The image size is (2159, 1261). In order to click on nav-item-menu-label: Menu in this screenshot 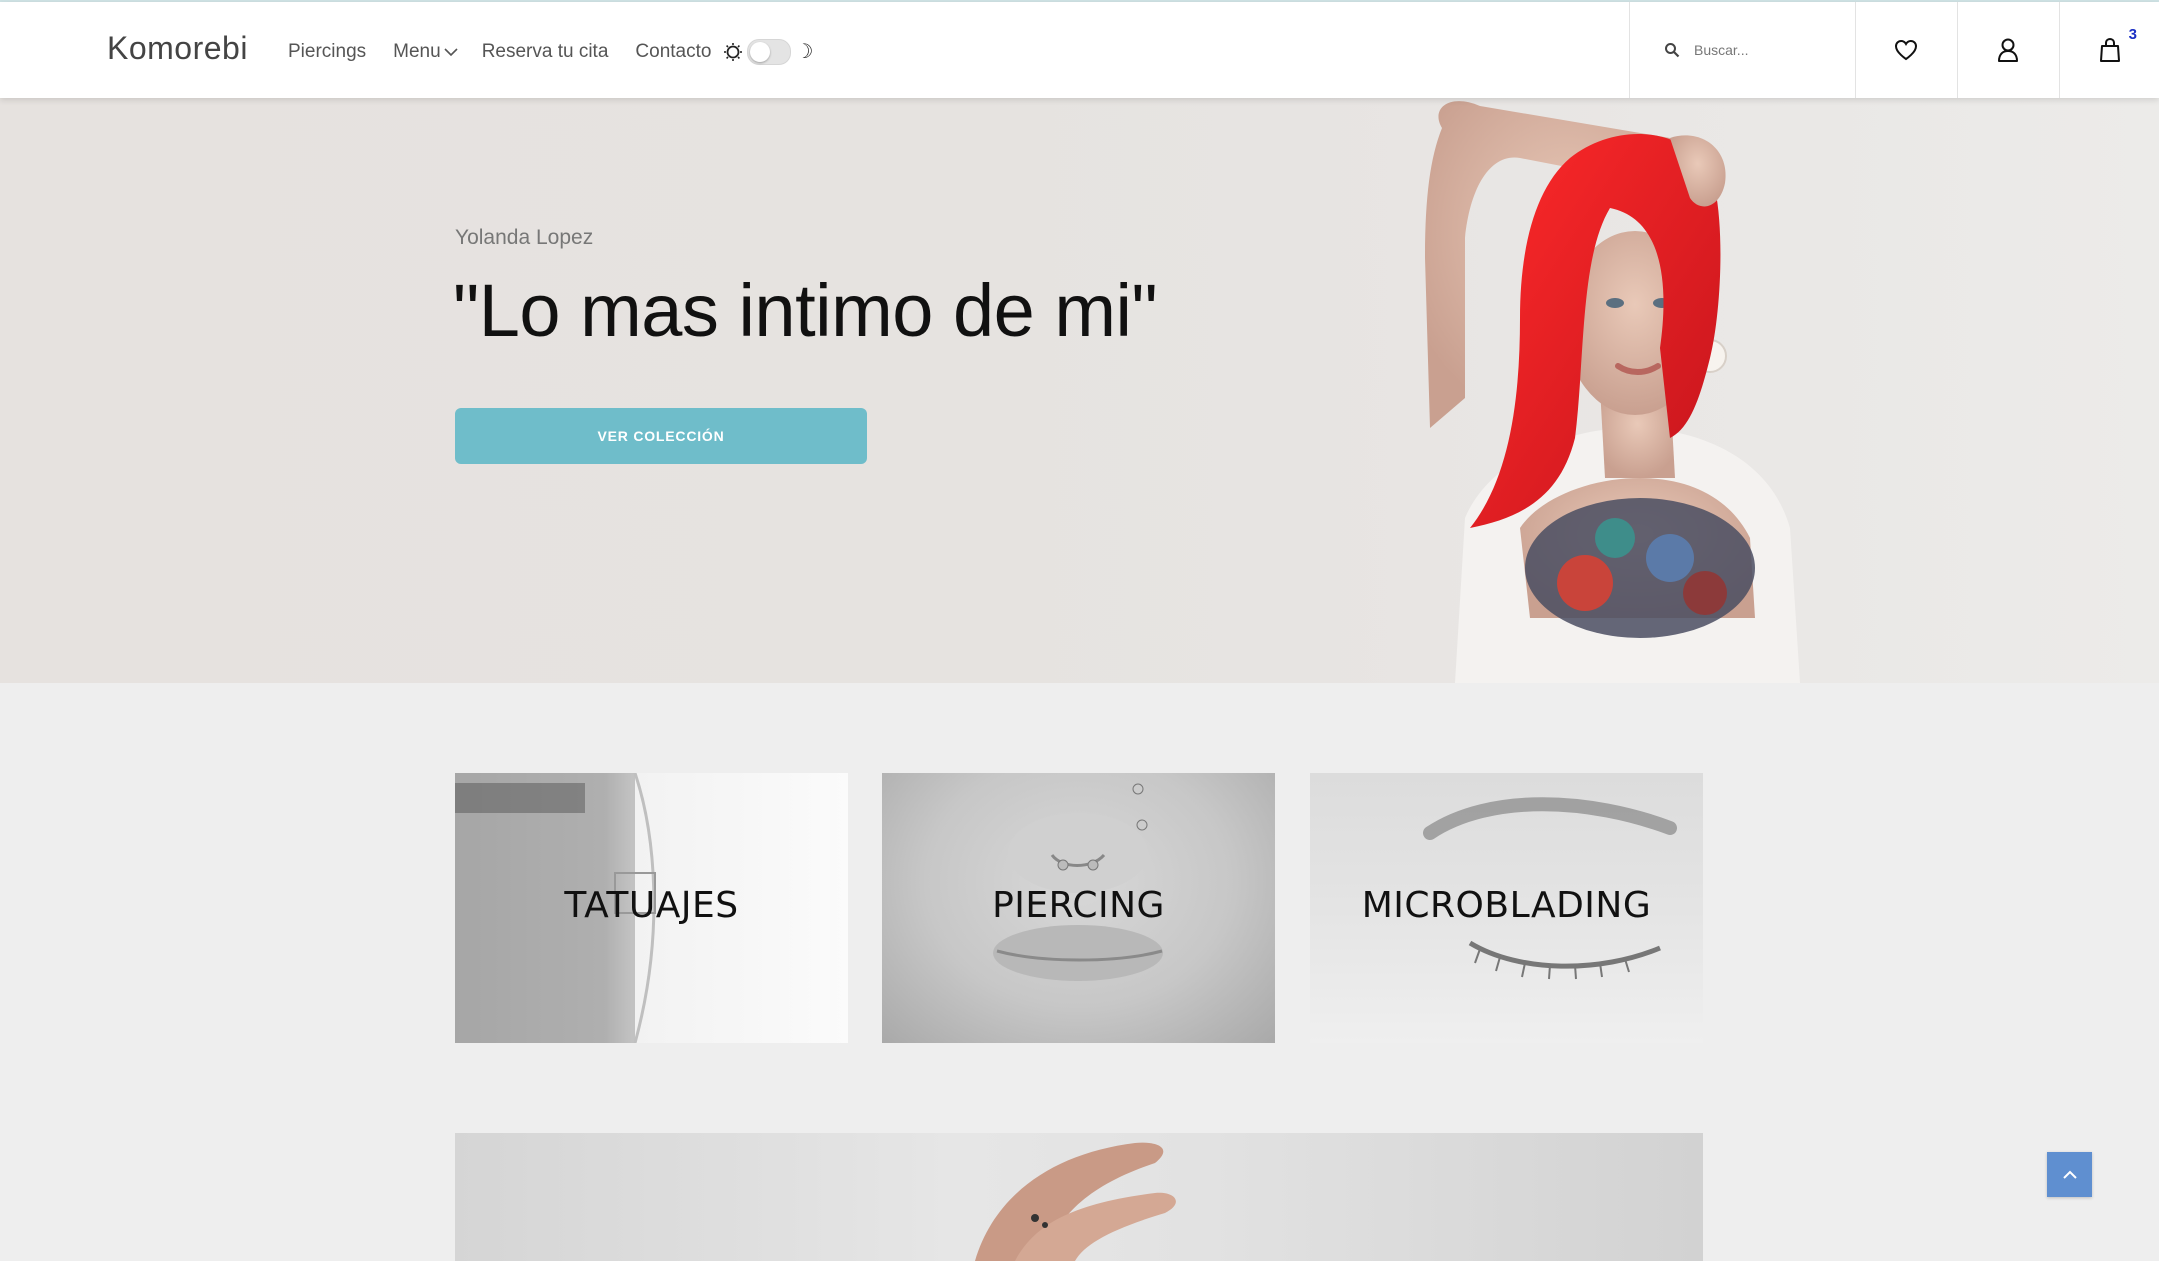, I will do `click(417, 51)`.